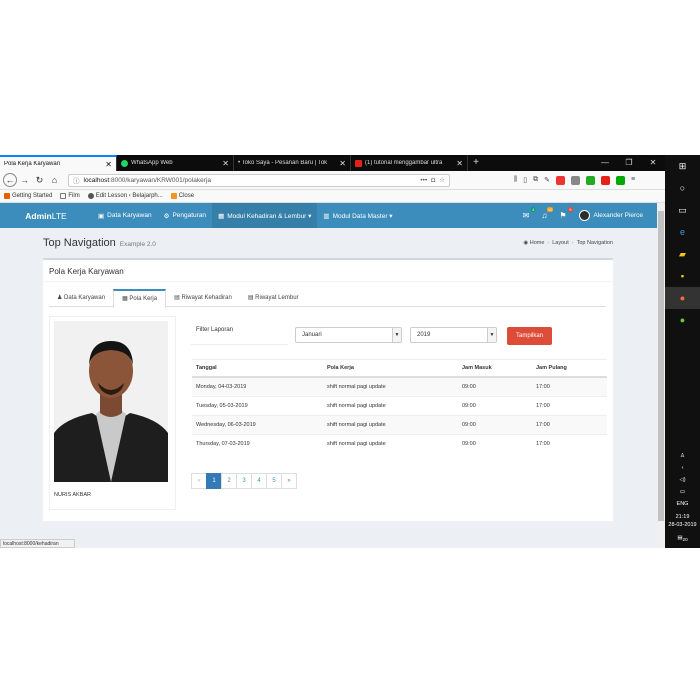 This screenshot has height=700, width=700. What do you see at coordinates (175, 163) in the screenshot?
I see `browser-tab-whatsapp: WhatsApp Web ✕` at bounding box center [175, 163].